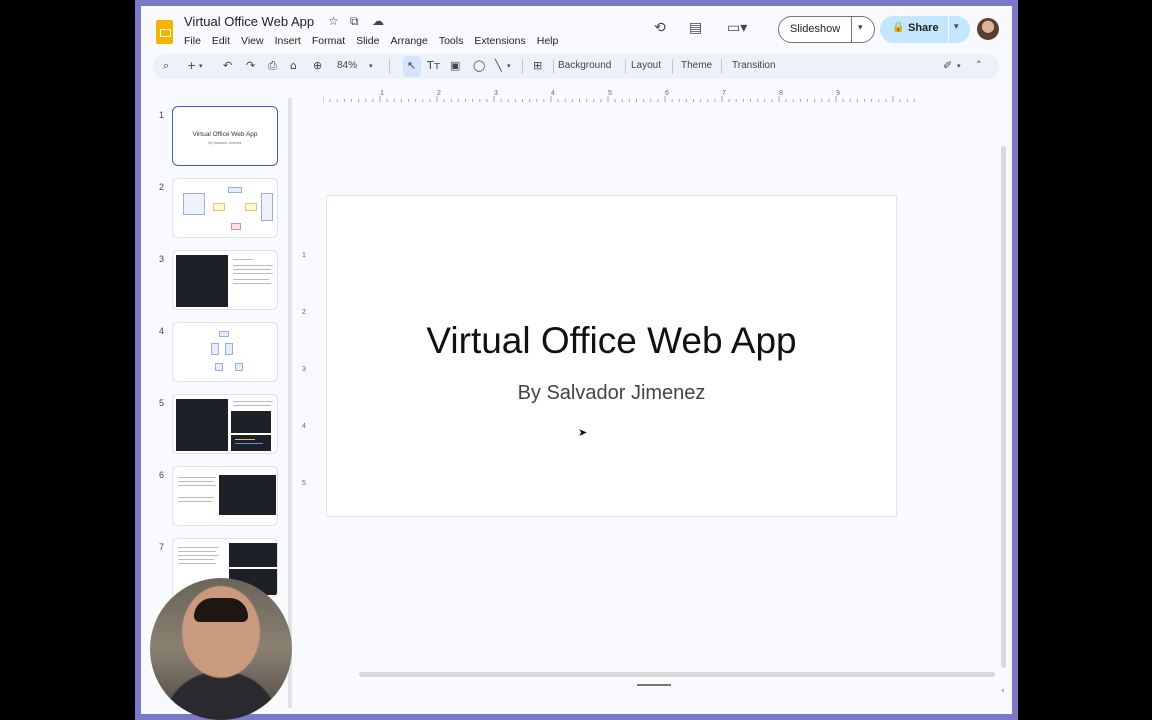 This screenshot has width=1152, height=720. What do you see at coordinates (382, 93) in the screenshot?
I see `ruler-label: 1` at bounding box center [382, 93].